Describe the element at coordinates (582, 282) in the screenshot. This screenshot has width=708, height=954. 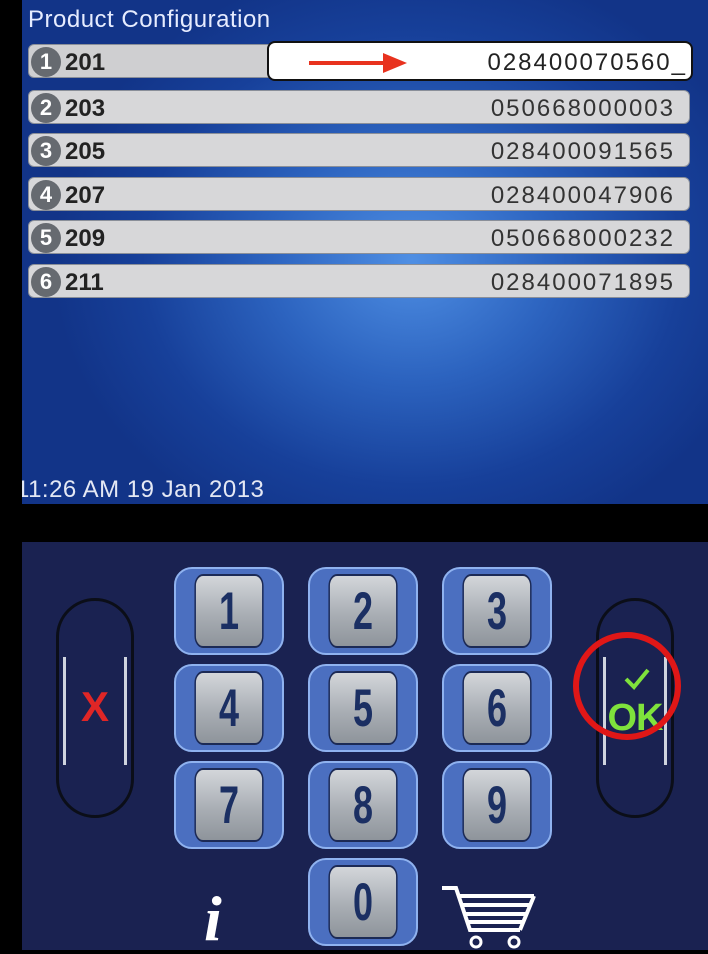
I see `barcode-value: 028400071895` at that location.